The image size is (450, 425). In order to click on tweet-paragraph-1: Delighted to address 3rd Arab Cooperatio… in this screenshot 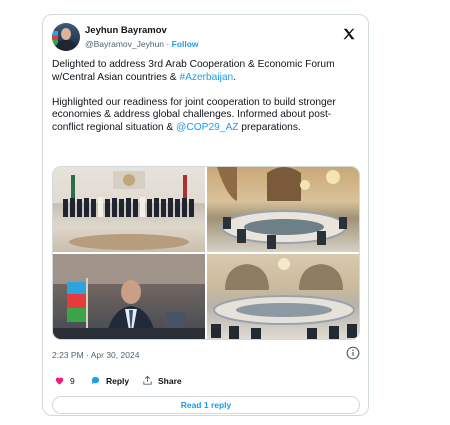, I will do `click(193, 71)`.